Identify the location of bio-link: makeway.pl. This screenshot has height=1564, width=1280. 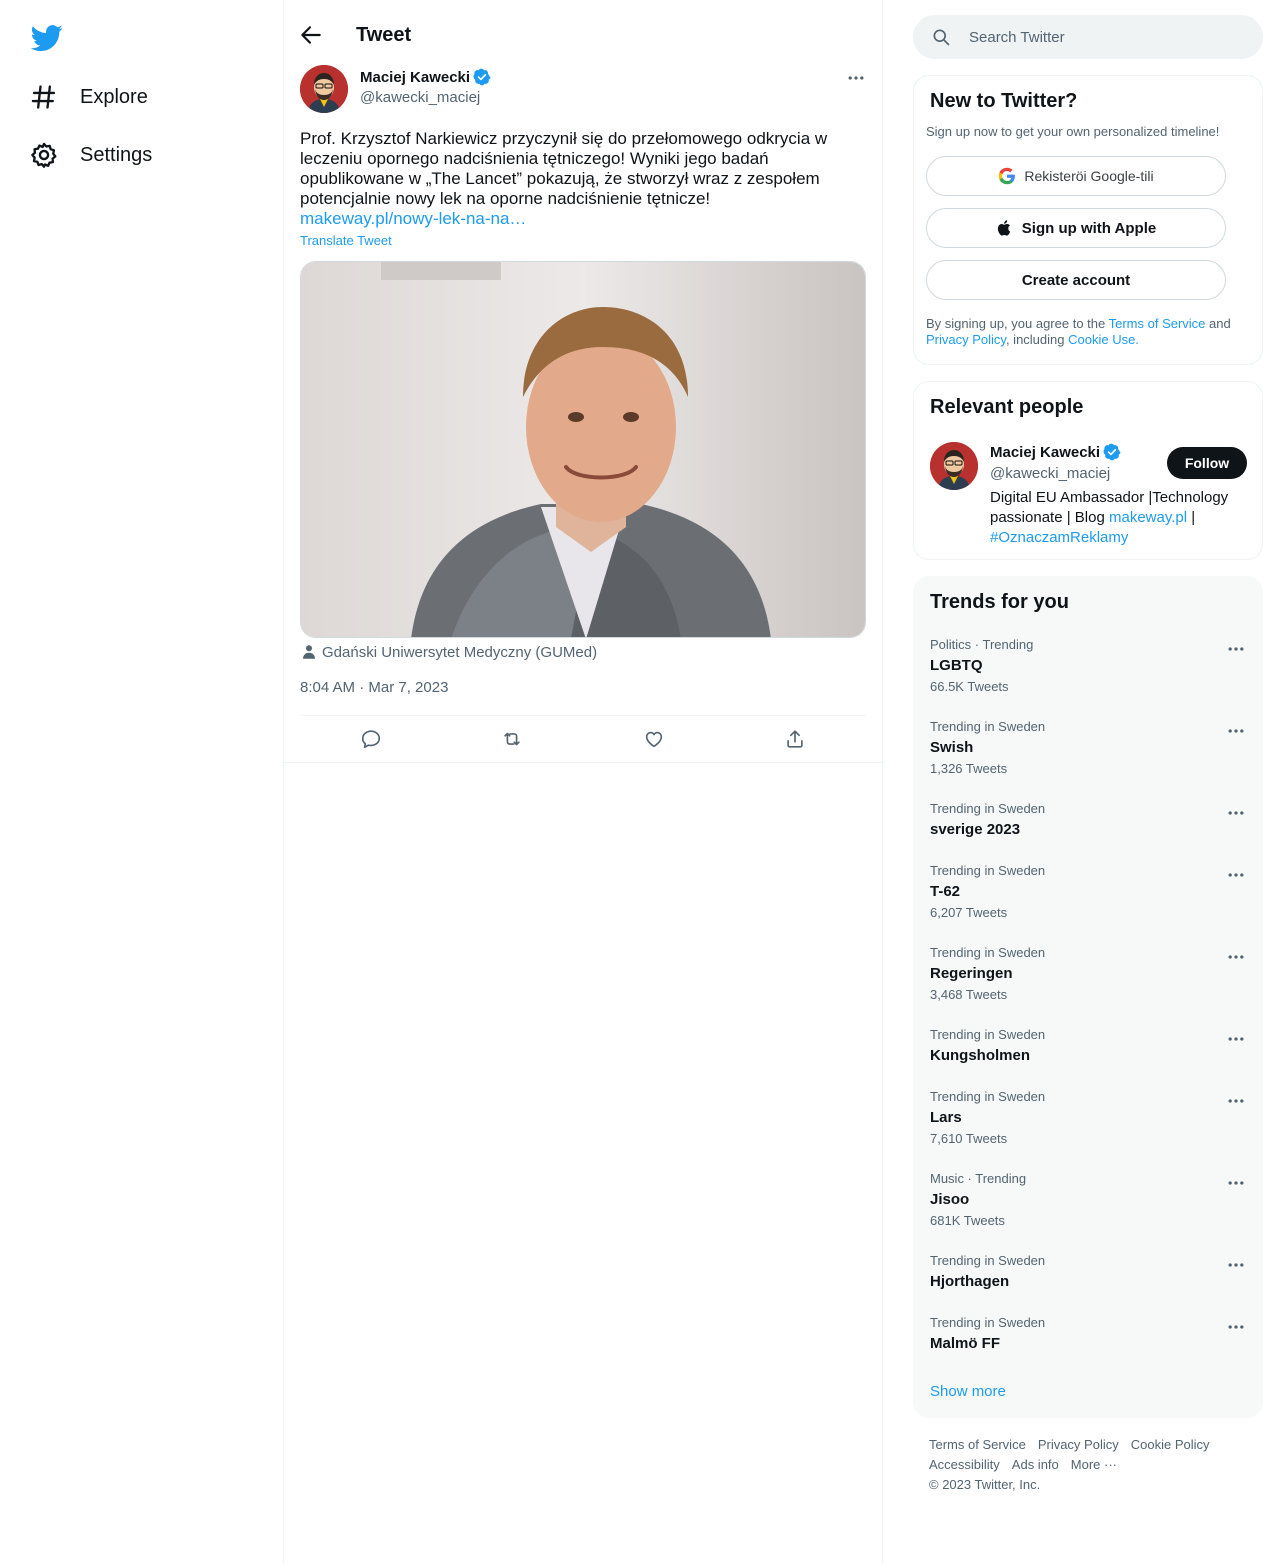
(1148, 517).